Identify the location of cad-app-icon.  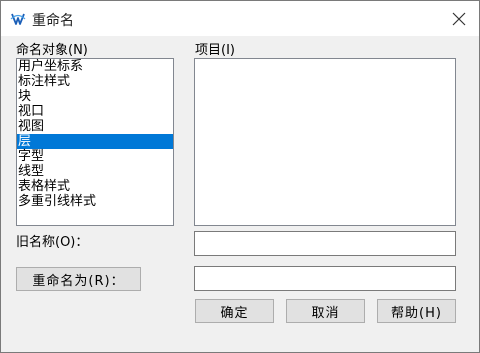
(18, 19).